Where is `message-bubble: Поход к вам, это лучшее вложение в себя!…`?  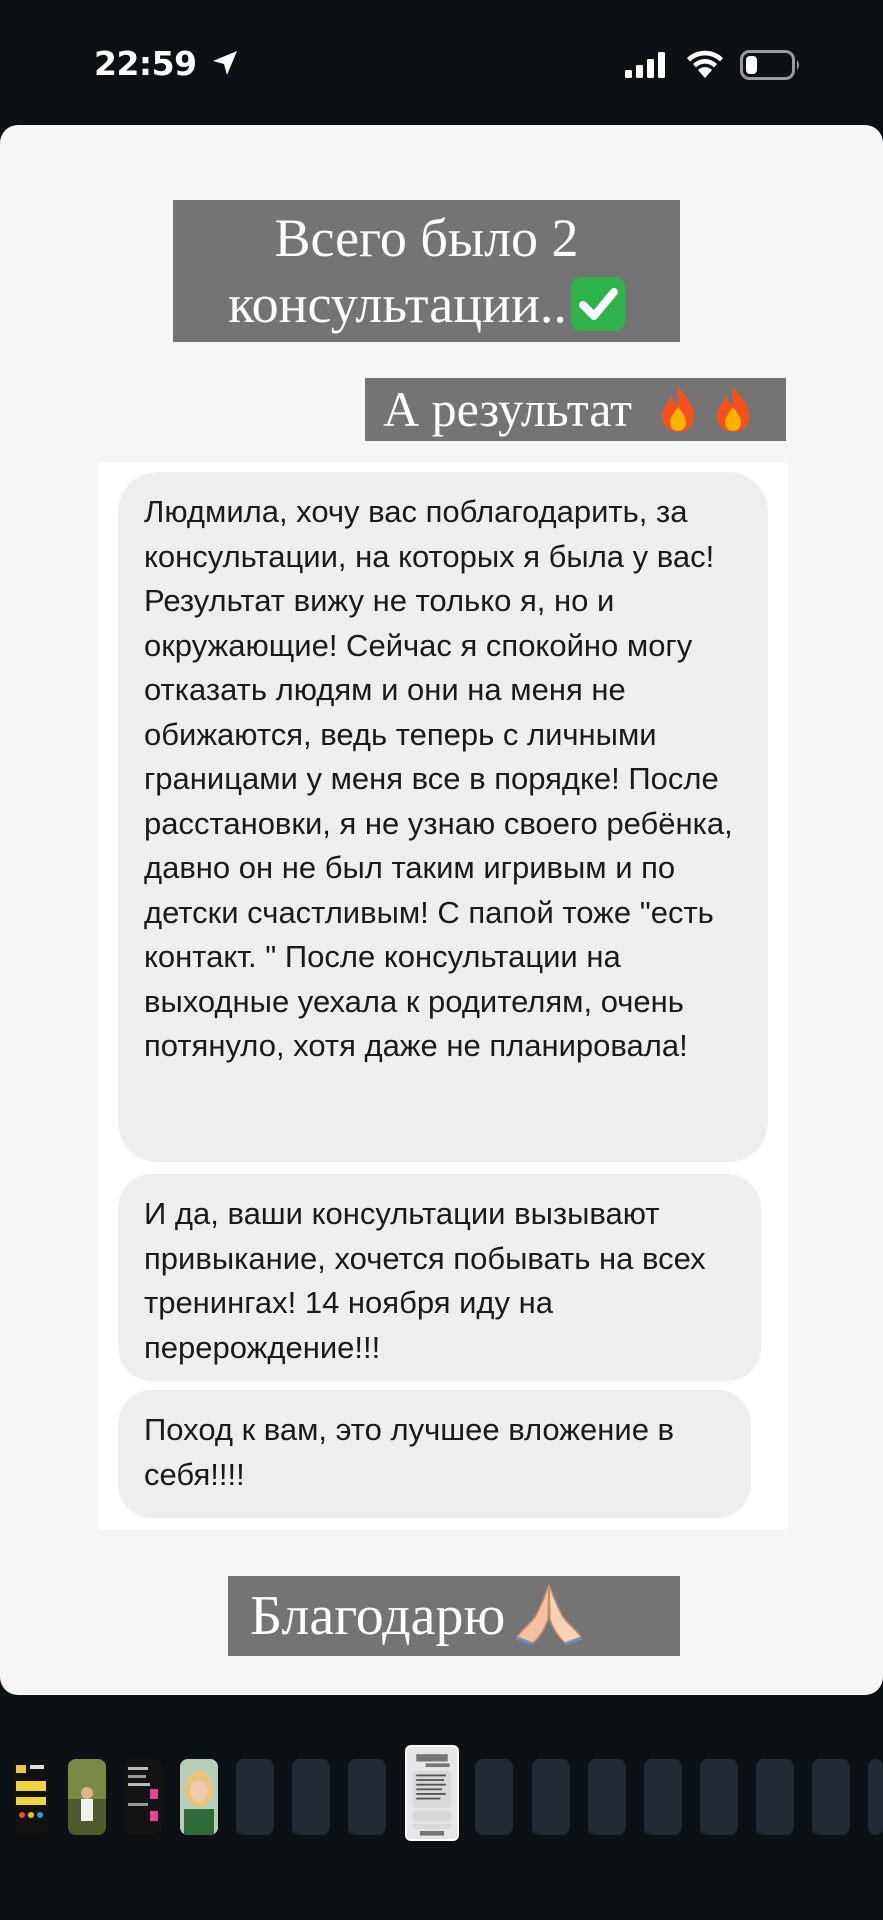 message-bubble: Поход к вам, это лучшее вложение в себя!… is located at coordinates (434, 1454).